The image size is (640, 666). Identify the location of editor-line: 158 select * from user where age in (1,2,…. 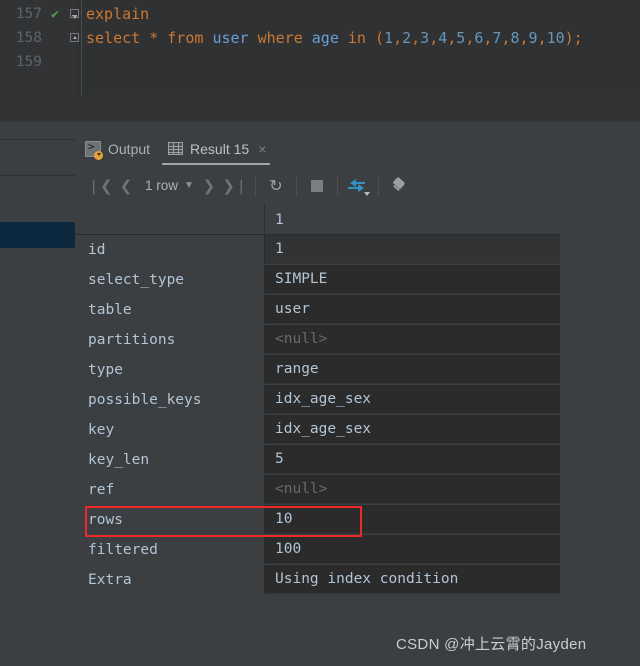
(320, 38).